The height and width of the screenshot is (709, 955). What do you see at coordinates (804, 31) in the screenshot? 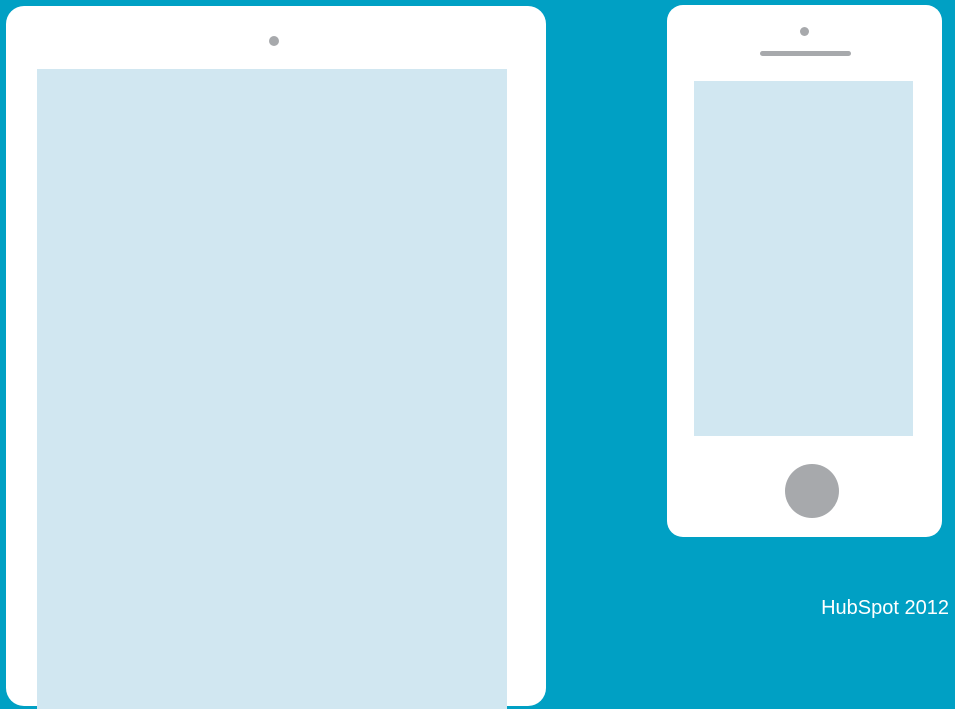
I see `phone-camera-icon` at bounding box center [804, 31].